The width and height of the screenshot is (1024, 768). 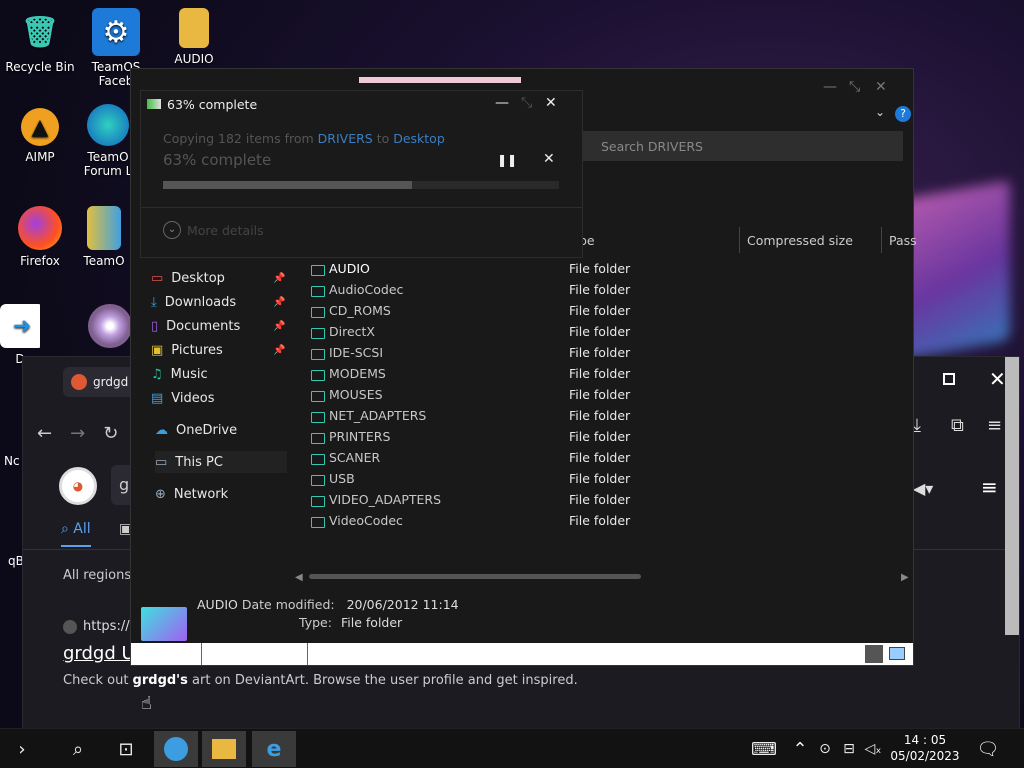 I want to click on desktop-label-nc: Nc, so click(x=12, y=461).